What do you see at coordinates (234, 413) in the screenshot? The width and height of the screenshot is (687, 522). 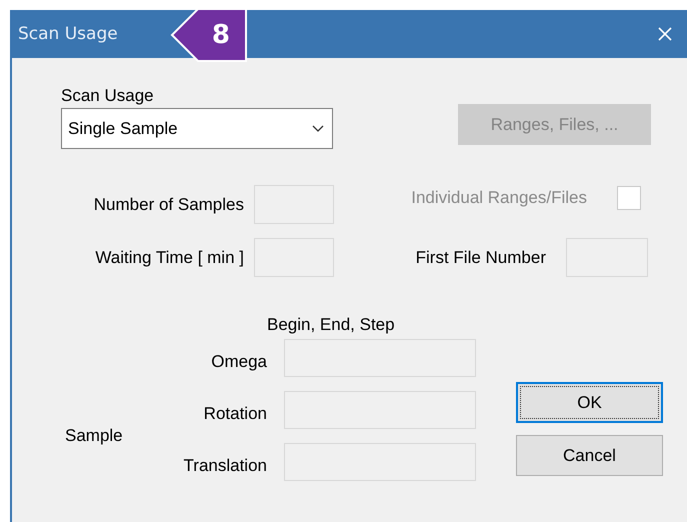 I see `sample-row-label: Rotation` at bounding box center [234, 413].